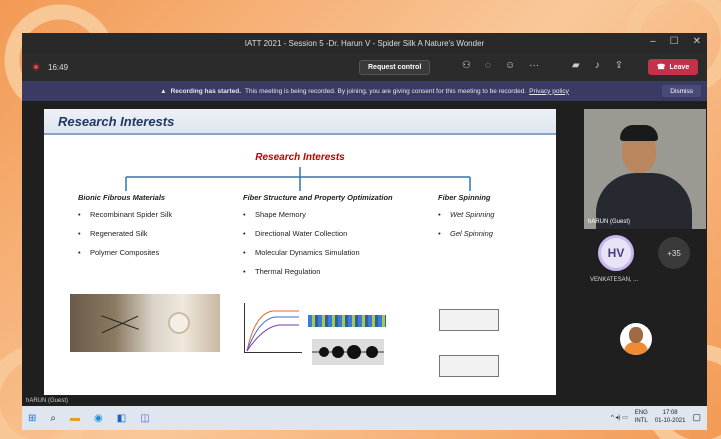  Describe the element at coordinates (466, 214) in the screenshot. I see `list-item: Wet Spinning` at that location.